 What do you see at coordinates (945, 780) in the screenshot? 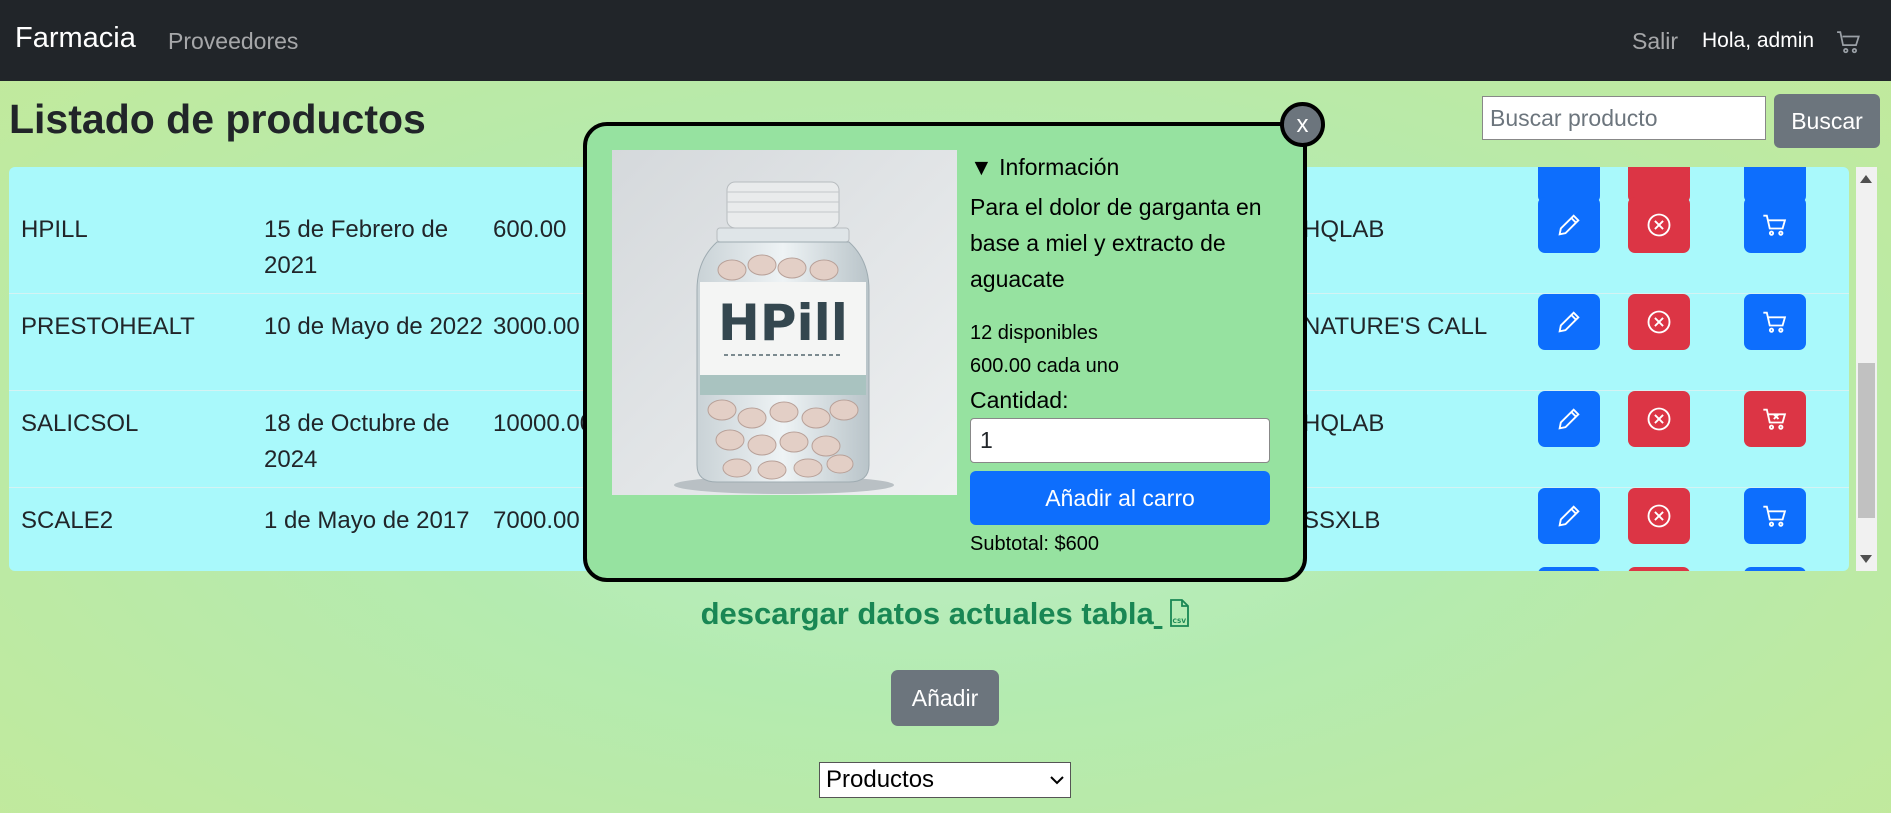
I see `view-select: Productos` at bounding box center [945, 780].